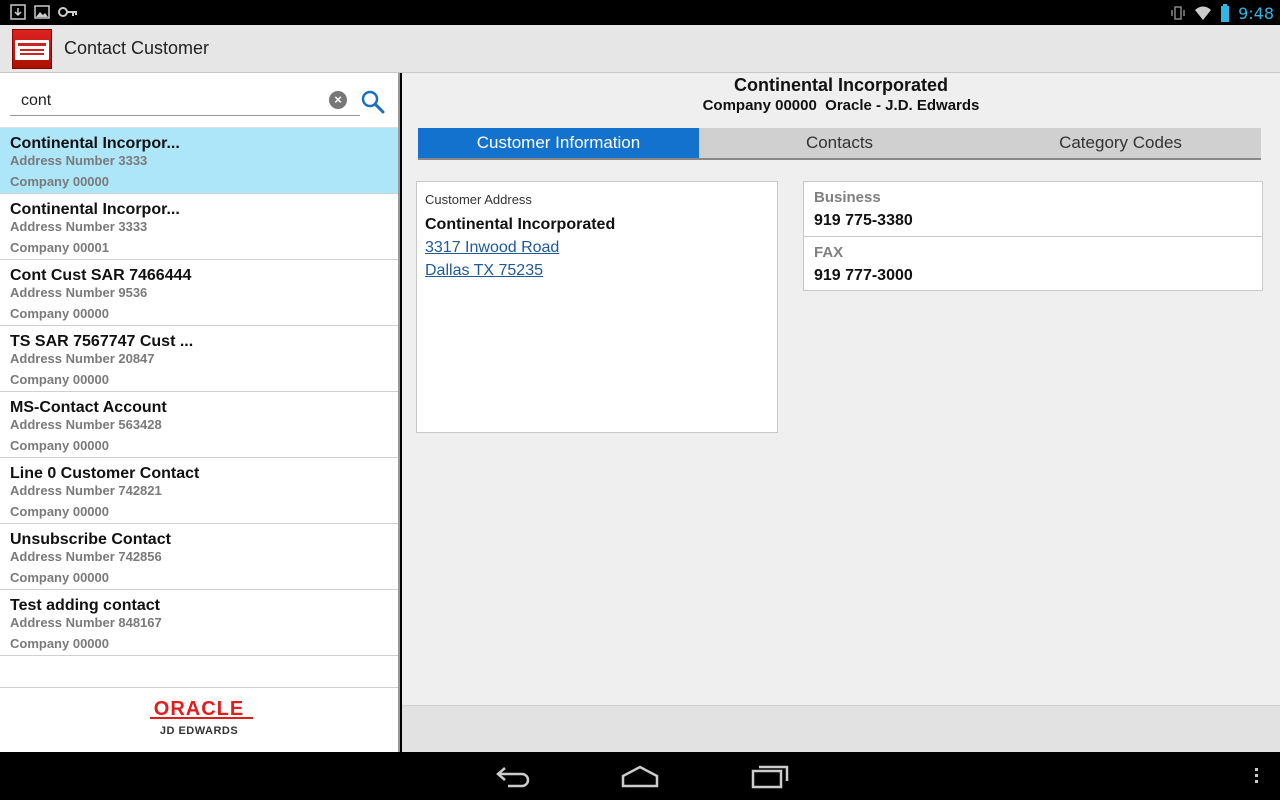 This screenshot has height=800, width=1280. What do you see at coordinates (79, 292) in the screenshot?
I see `result-address-number: Address Number 9536` at bounding box center [79, 292].